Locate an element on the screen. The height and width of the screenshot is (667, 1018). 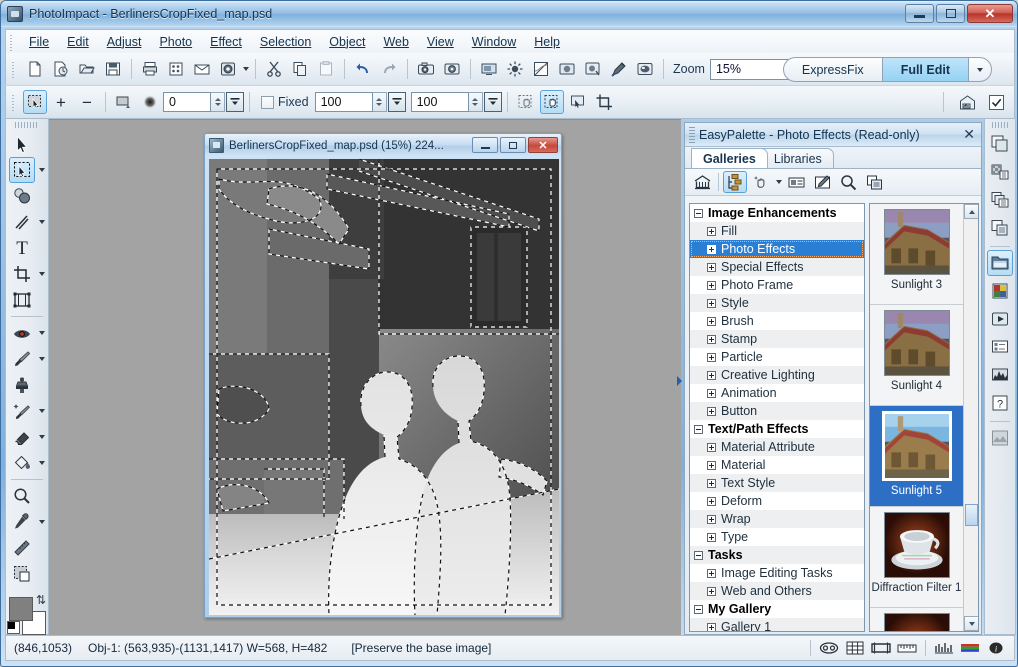
eyedropper-tool-icon is located at coordinates (22, 522).